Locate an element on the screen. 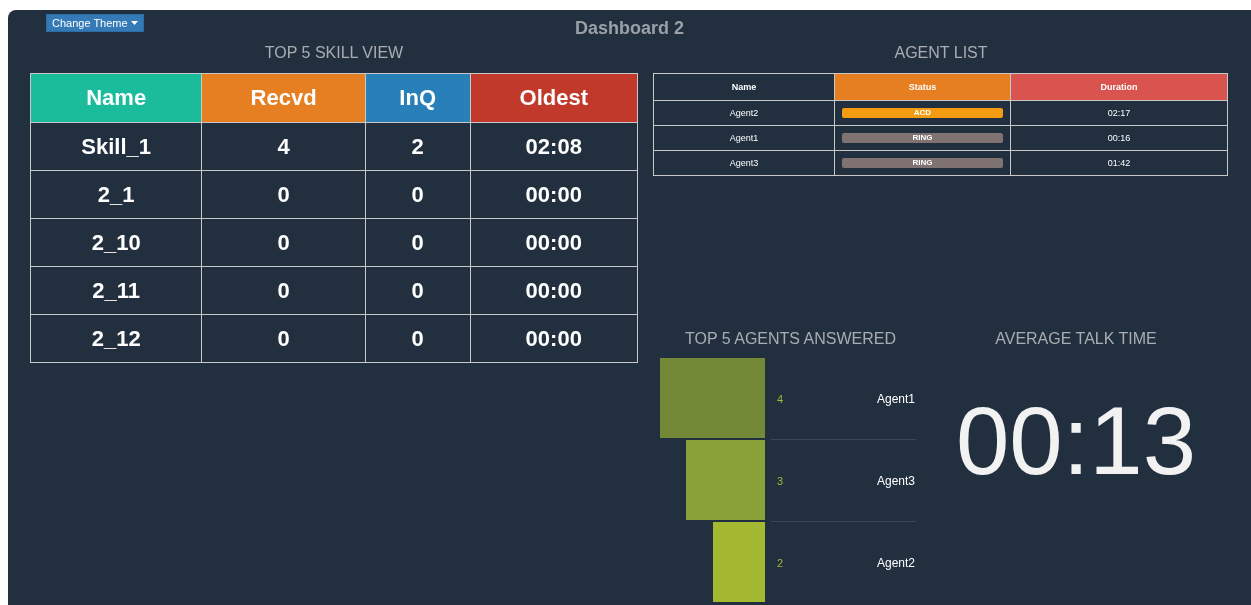  section-title: TOP 5 AGENTS ANSWERED is located at coordinates (790, 339).